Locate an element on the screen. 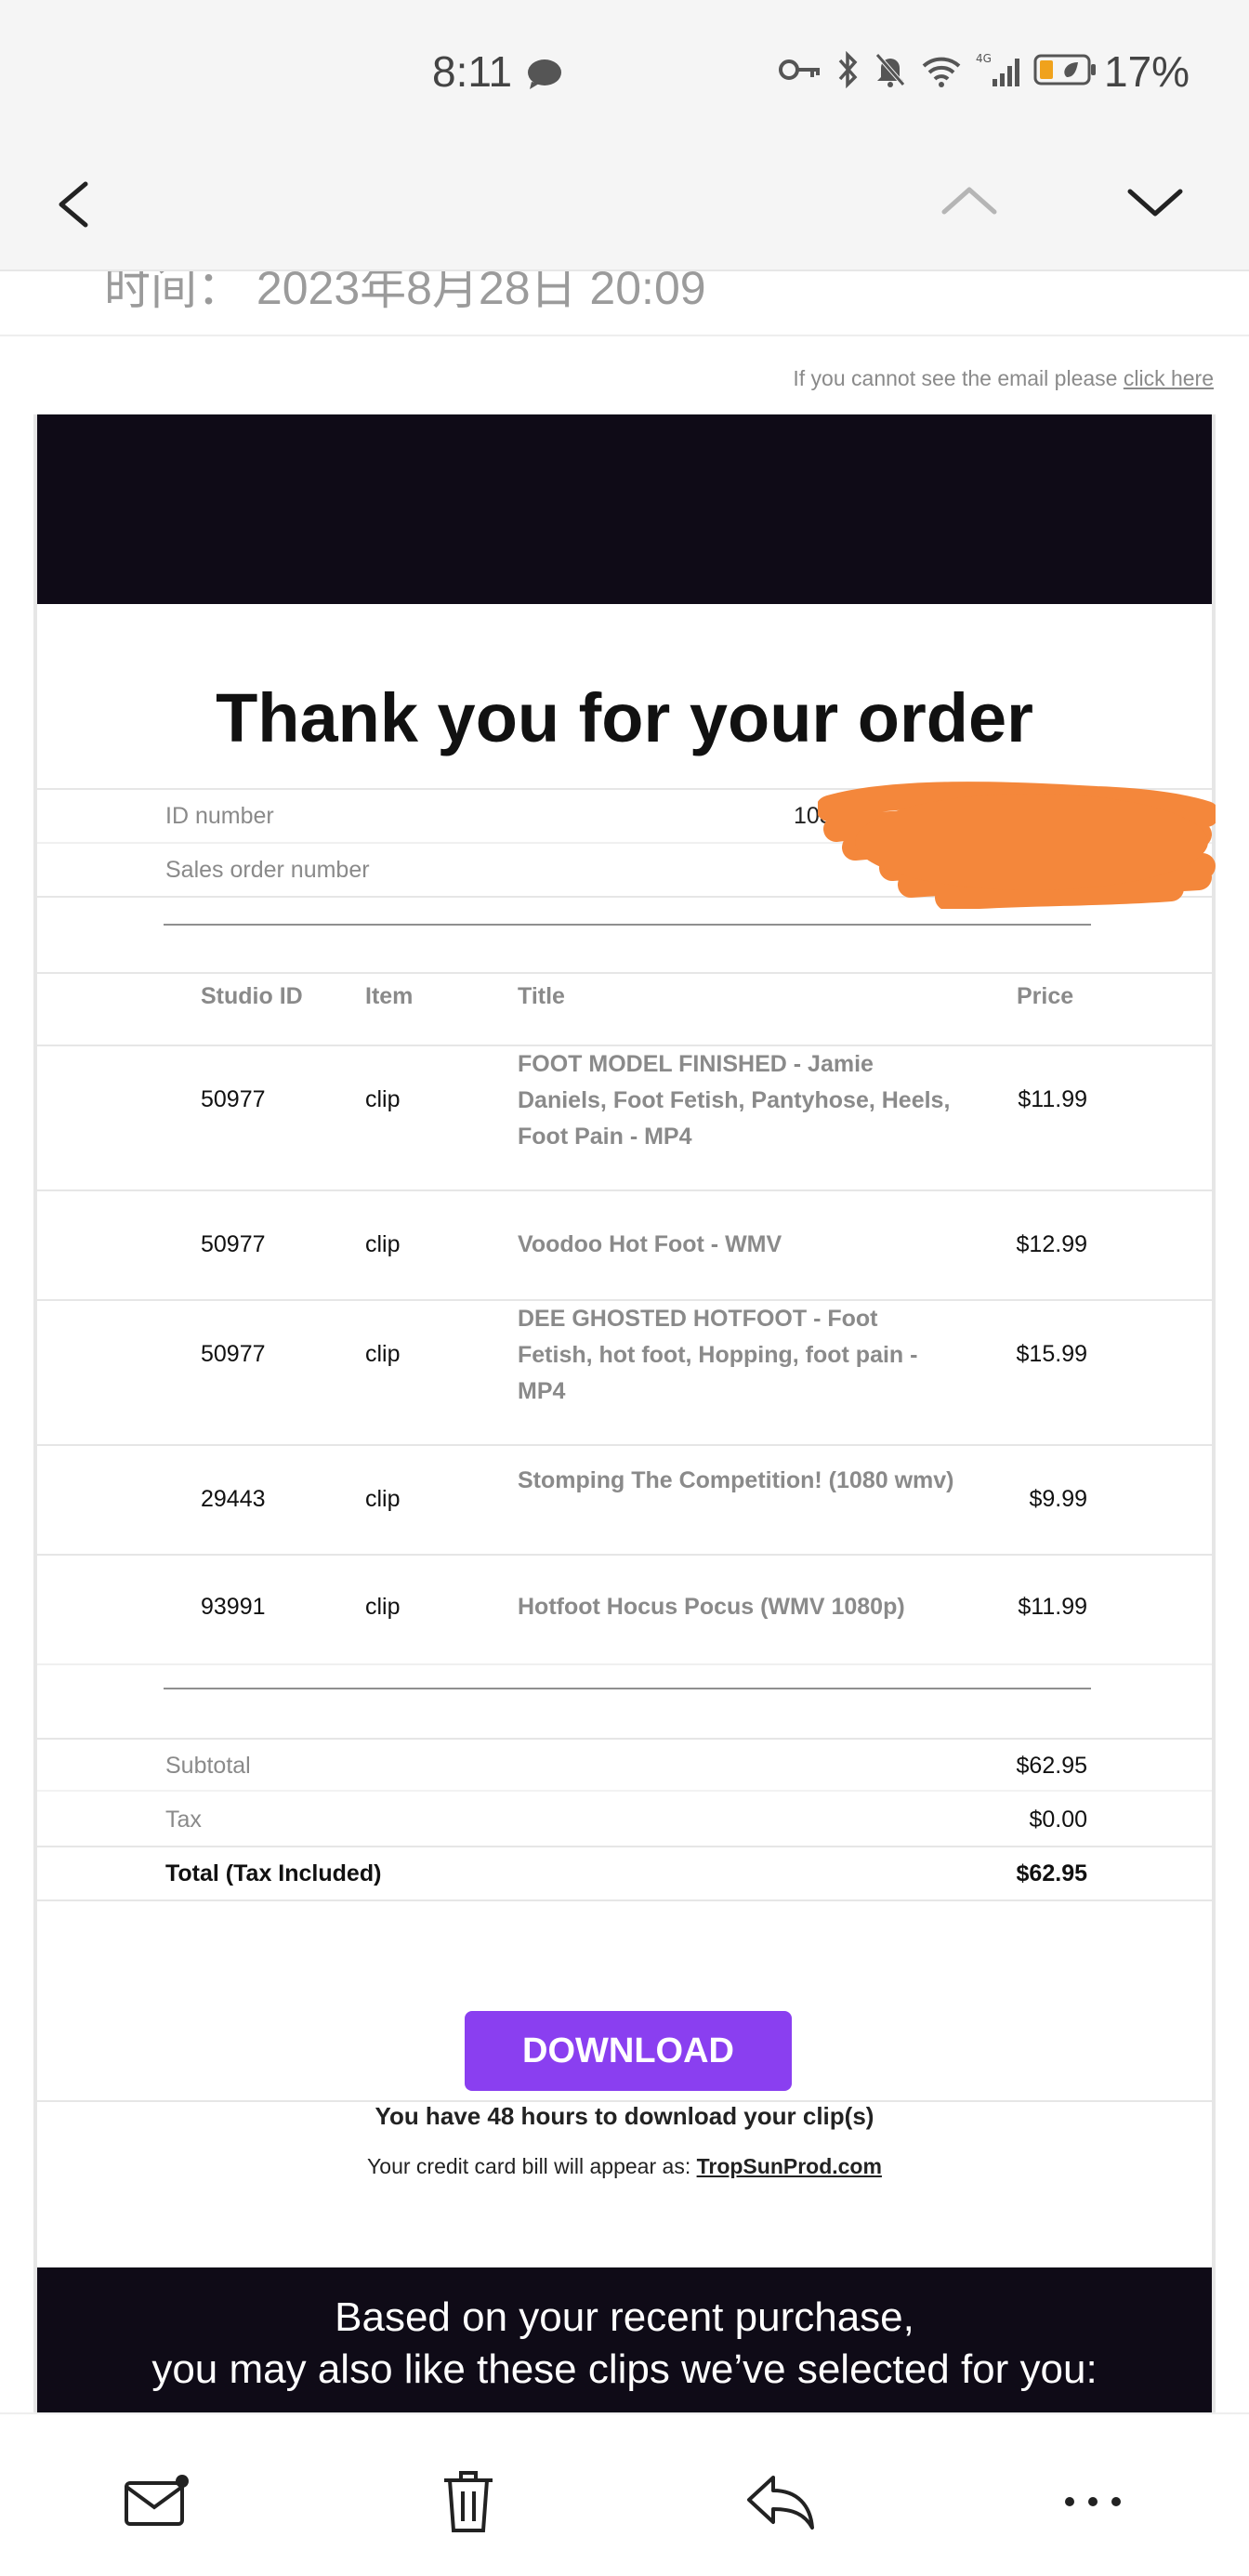 The height and width of the screenshot is (2576, 1249). credit-card-text: Your credit card bill will appear as: is located at coordinates (532, 2166).